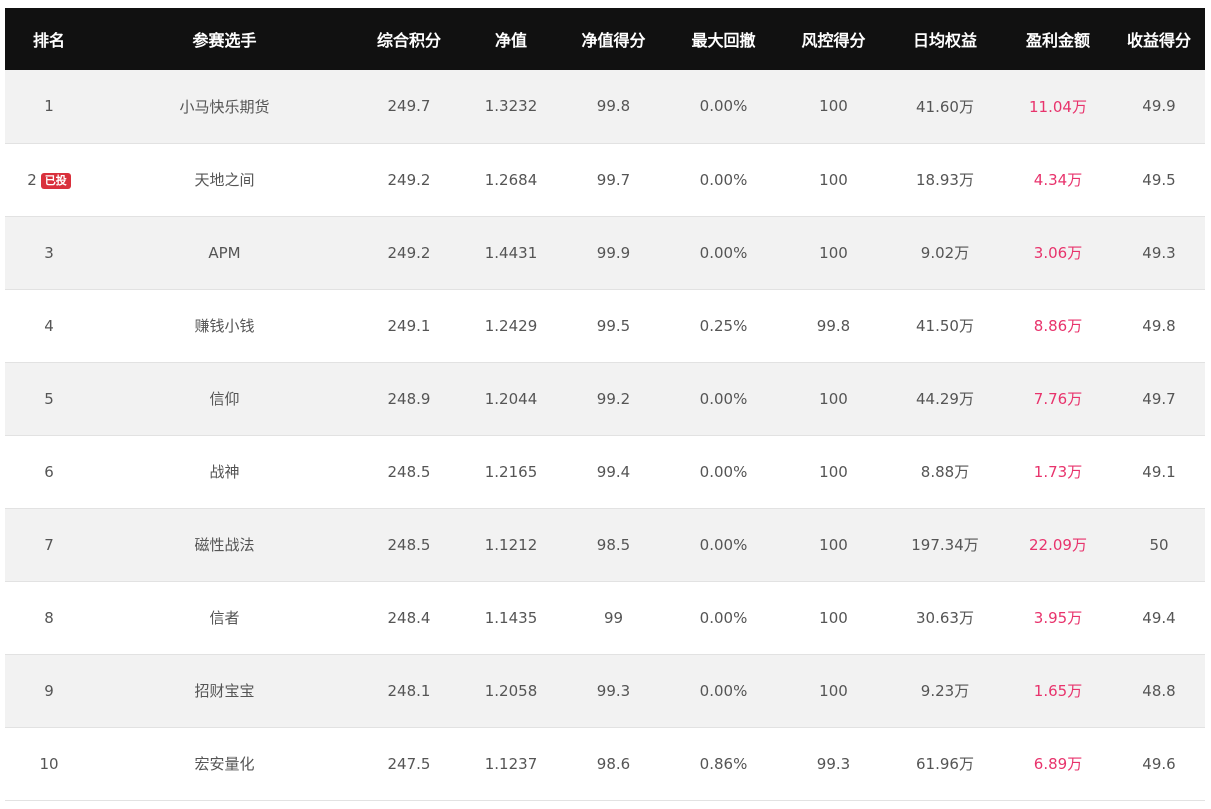 This screenshot has width=1211, height=809. I want to click on return-score-text: 49.1, so click(1159, 471).